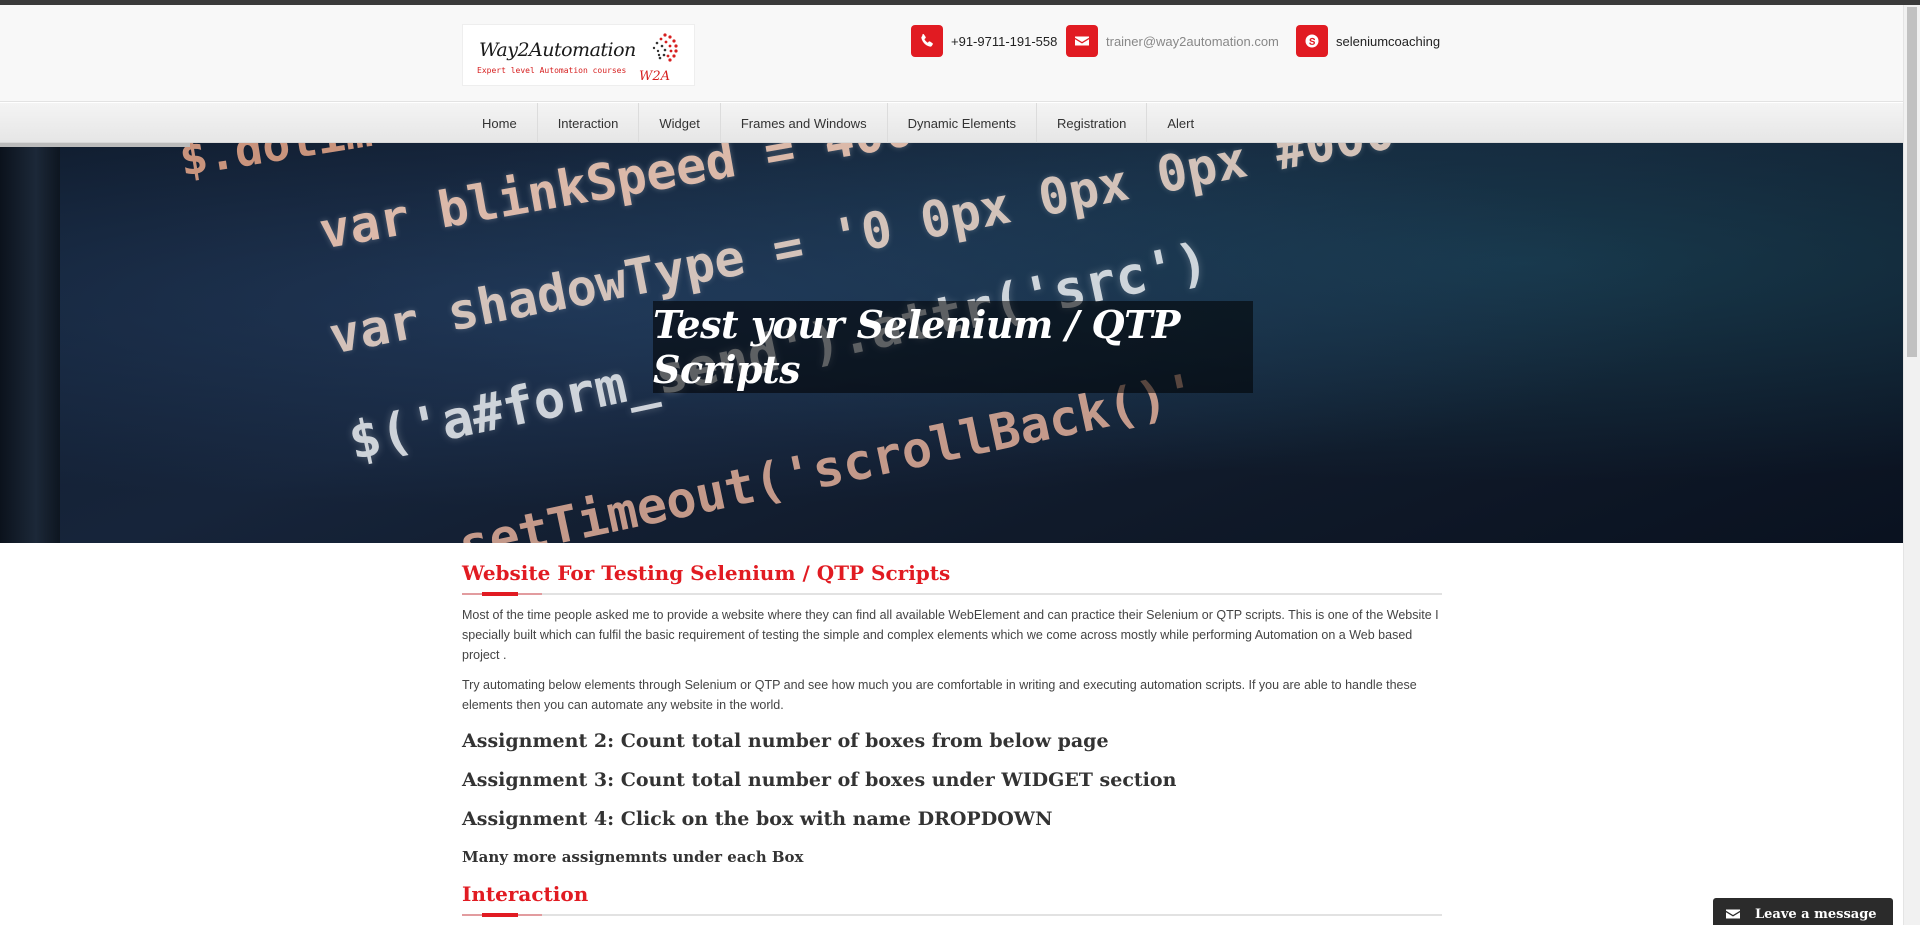 The width and height of the screenshot is (1920, 925). I want to click on more-assignments-note: Many more assignemnts under each Box, so click(633, 857).